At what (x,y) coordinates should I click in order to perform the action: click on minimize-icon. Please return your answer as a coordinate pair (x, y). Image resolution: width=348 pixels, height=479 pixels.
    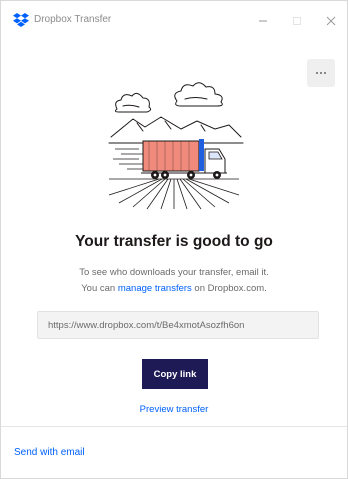
    Looking at the image, I should click on (263, 21).